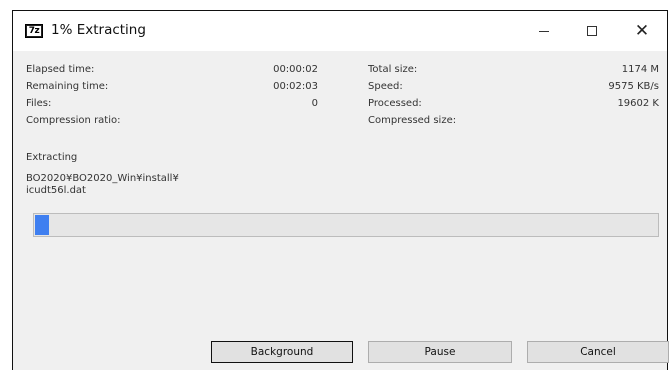 Image resolution: width=669 pixels, height=372 pixels. I want to click on processed-label: Processed:, so click(395, 103).